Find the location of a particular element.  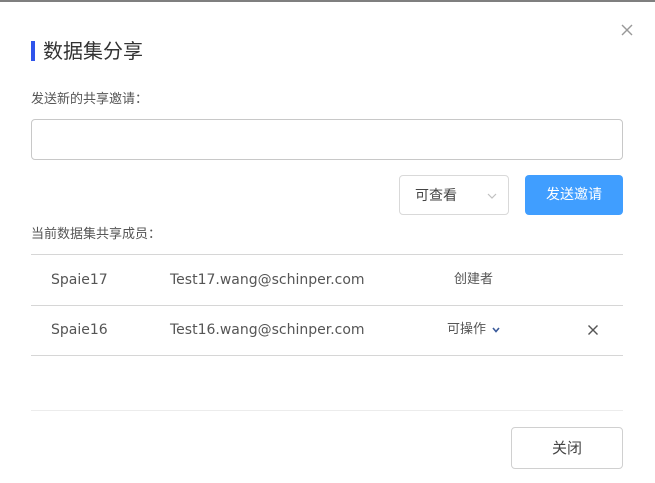

title-accent-bar is located at coordinates (33, 51).